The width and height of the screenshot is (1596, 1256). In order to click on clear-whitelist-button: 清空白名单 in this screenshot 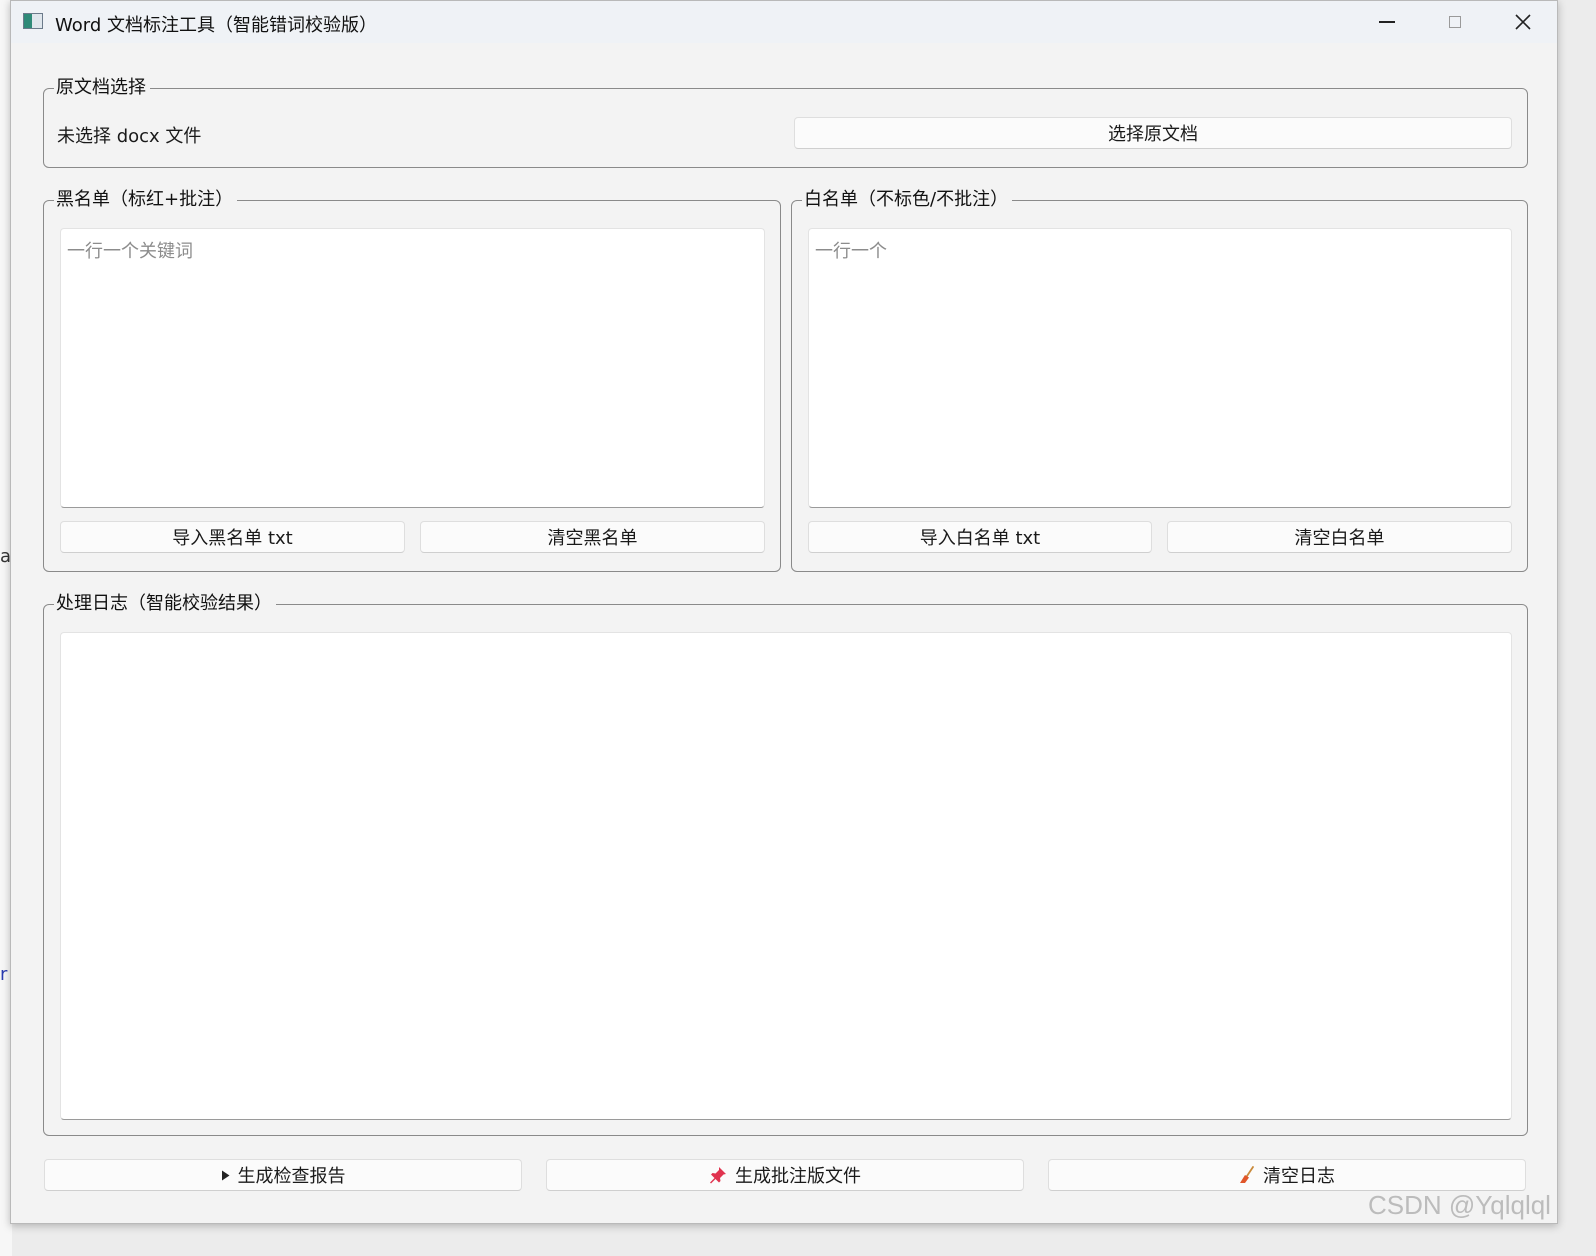, I will do `click(1339, 537)`.